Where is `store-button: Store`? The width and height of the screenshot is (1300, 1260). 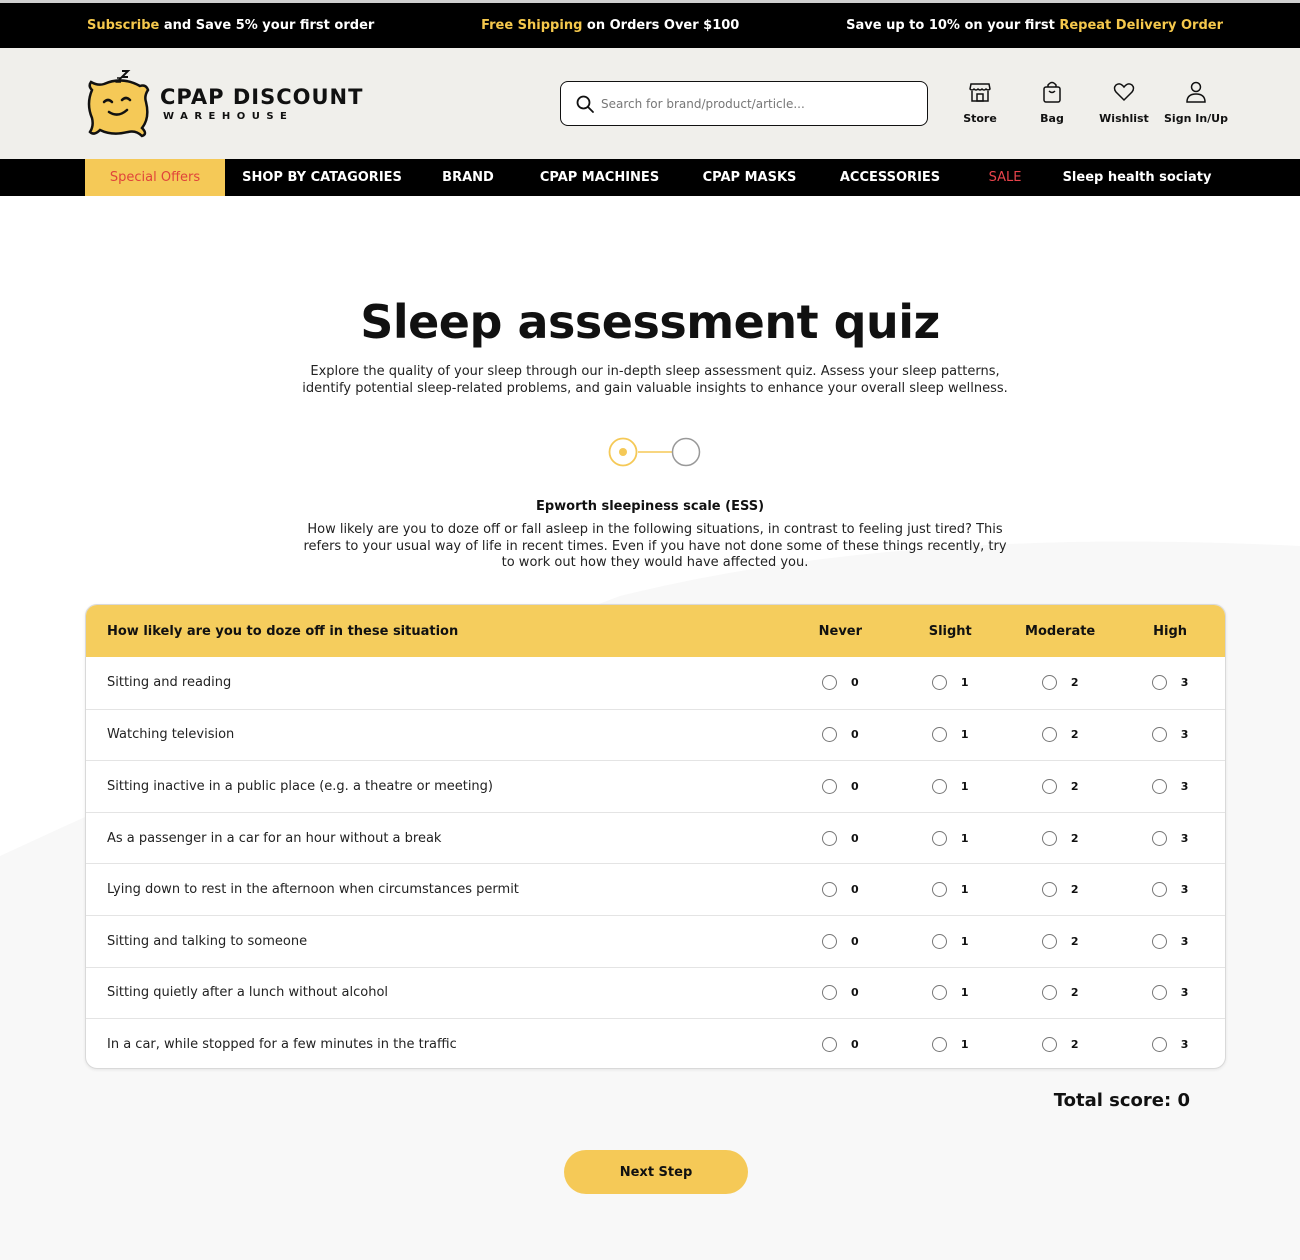 store-button: Store is located at coordinates (980, 102).